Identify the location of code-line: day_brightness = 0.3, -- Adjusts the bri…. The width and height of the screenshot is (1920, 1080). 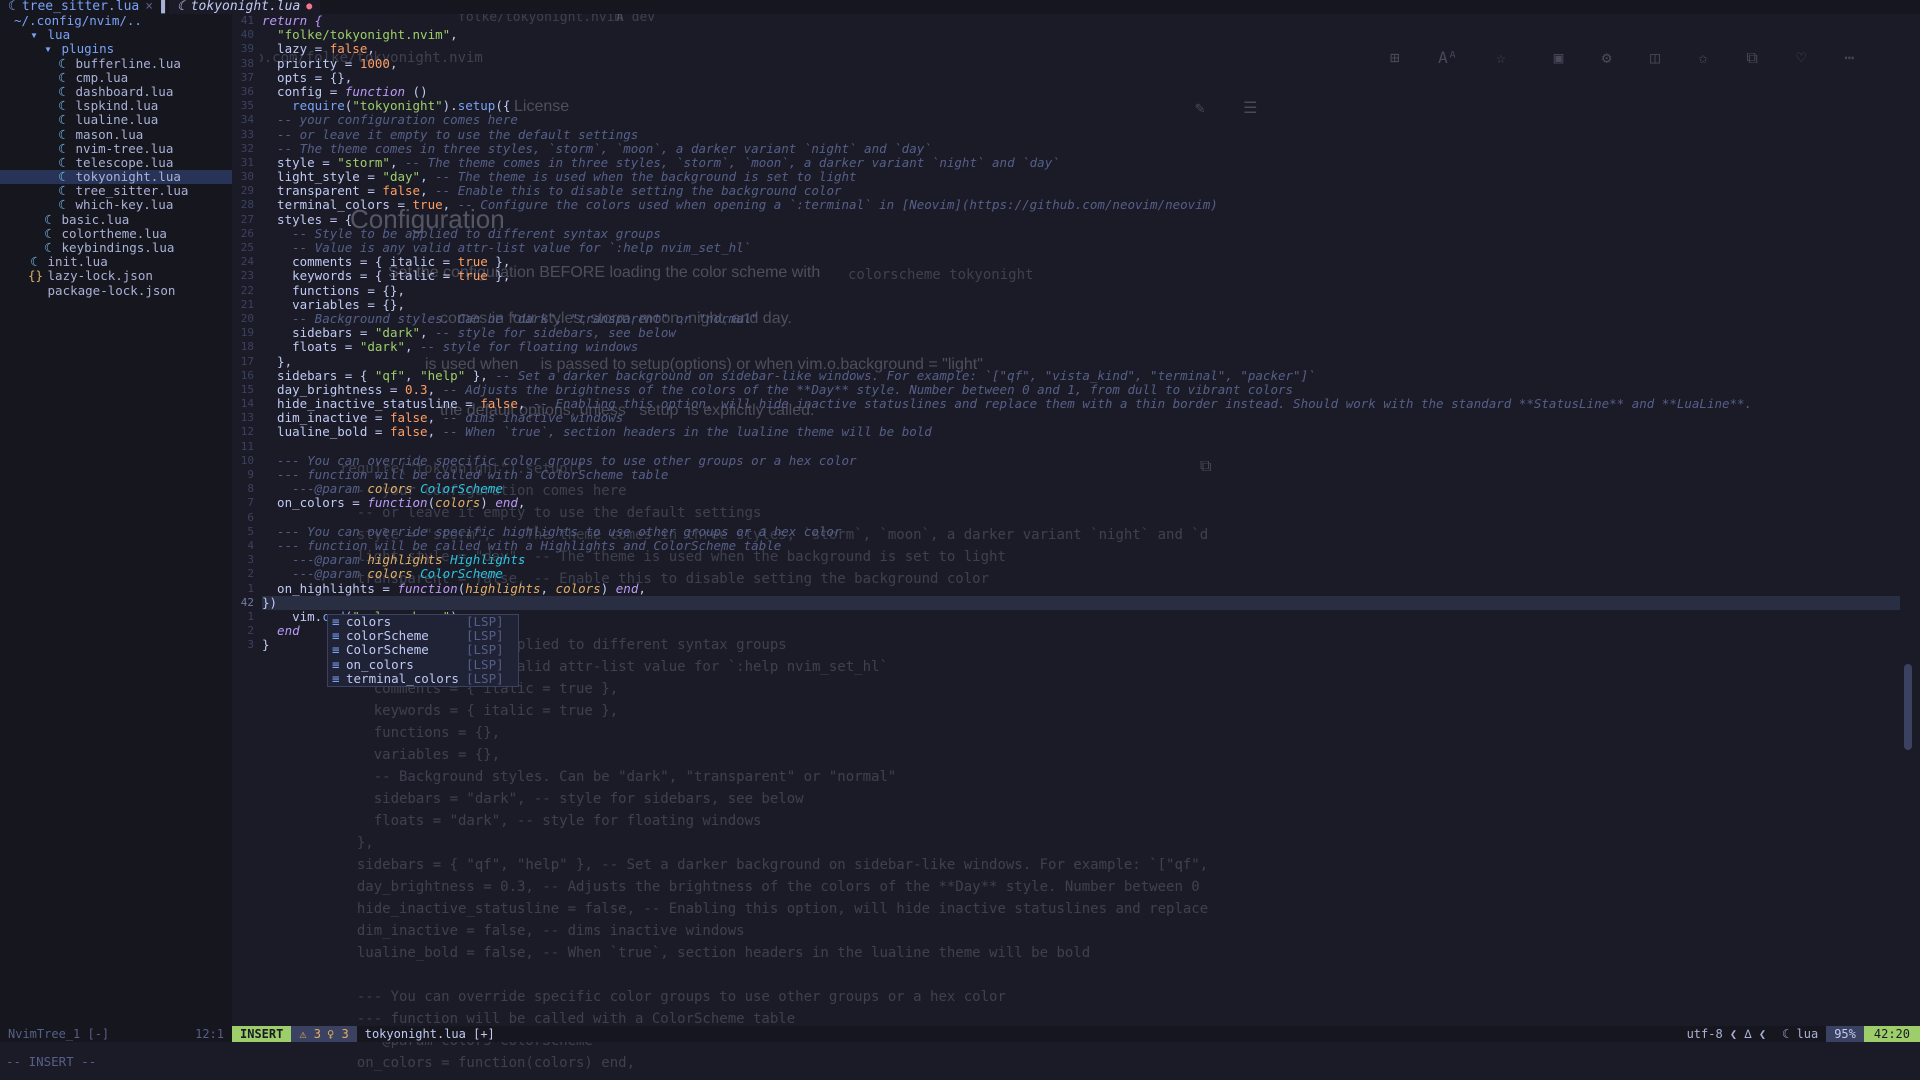
(1081, 389).